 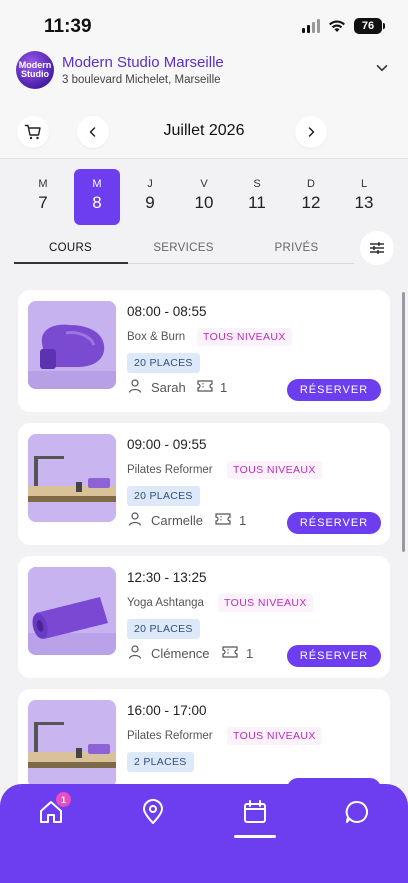 I want to click on header-divider, so click(x=204, y=158).